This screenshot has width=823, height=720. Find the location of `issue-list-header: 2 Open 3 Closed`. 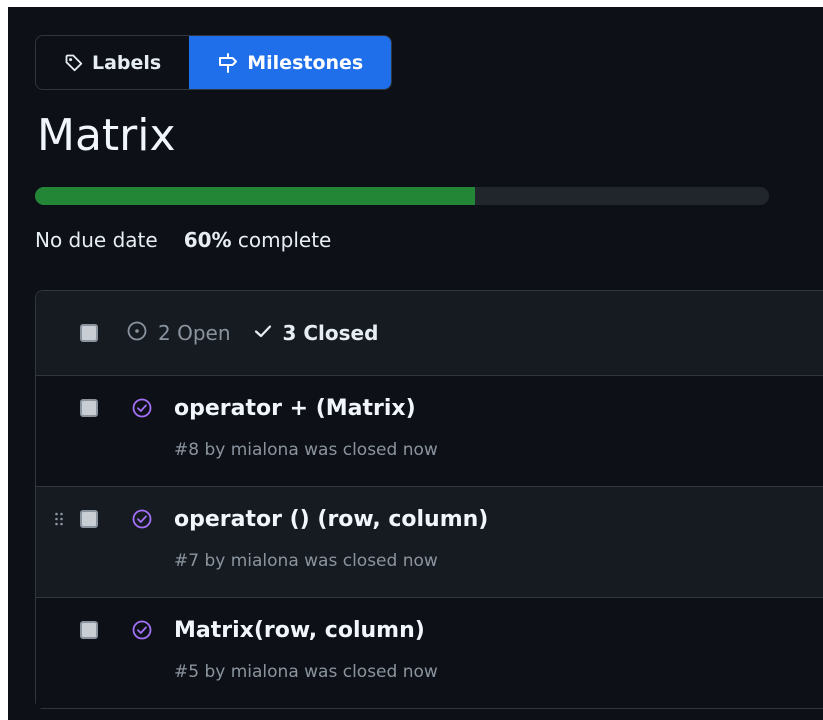

issue-list-header: 2 Open 3 Closed is located at coordinates (429, 333).